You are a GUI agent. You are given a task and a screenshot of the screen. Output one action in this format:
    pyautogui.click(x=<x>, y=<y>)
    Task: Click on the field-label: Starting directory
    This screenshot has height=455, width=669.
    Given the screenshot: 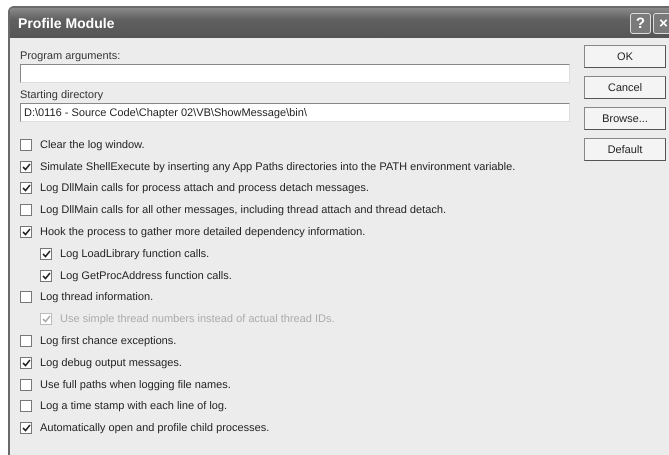 What is the action you would take?
    pyautogui.click(x=62, y=95)
    